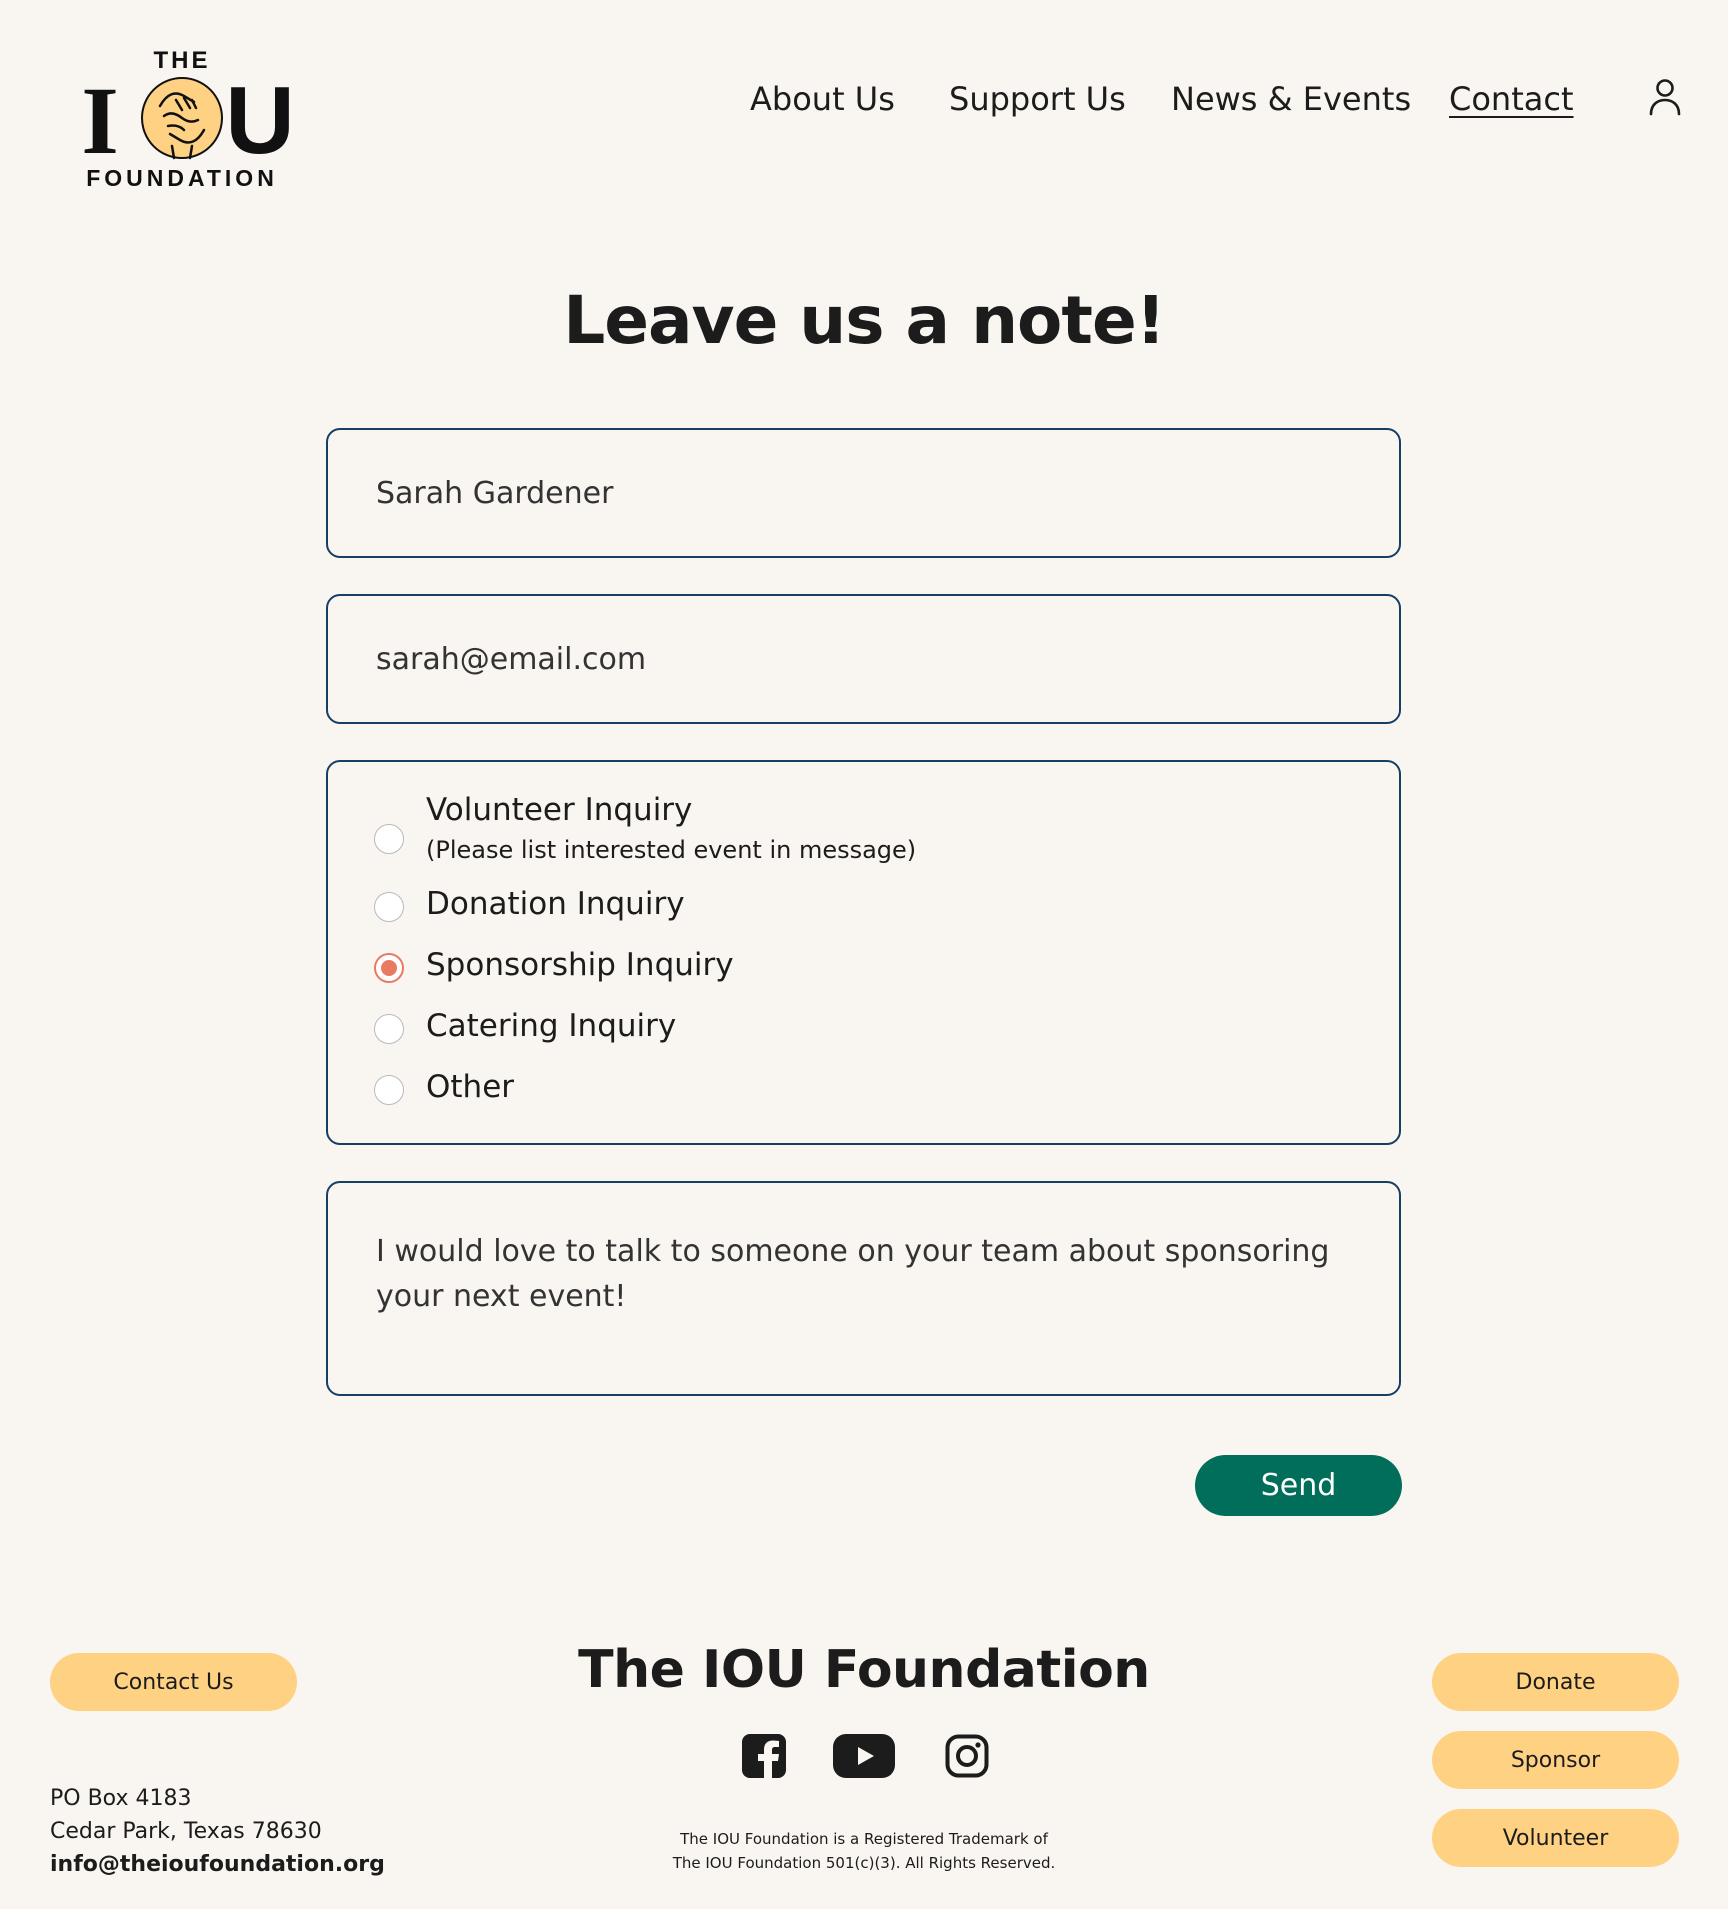 This screenshot has height=1909, width=1728. Describe the element at coordinates (559, 810) in the screenshot. I see `radio-label: Volunteer Inquiry` at that location.